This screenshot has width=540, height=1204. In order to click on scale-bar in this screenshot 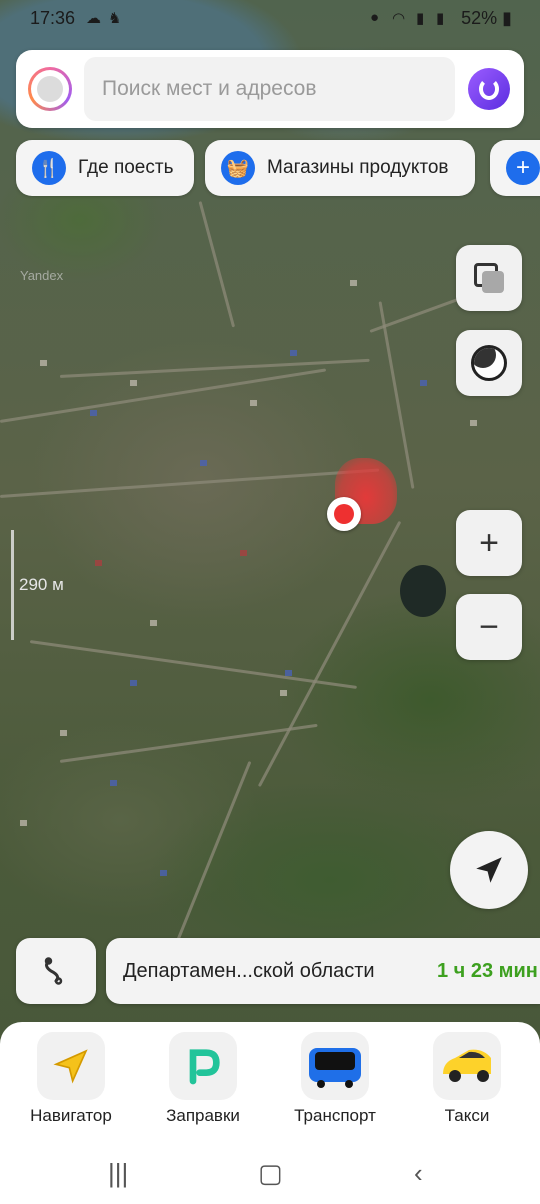, I will do `click(12, 585)`.